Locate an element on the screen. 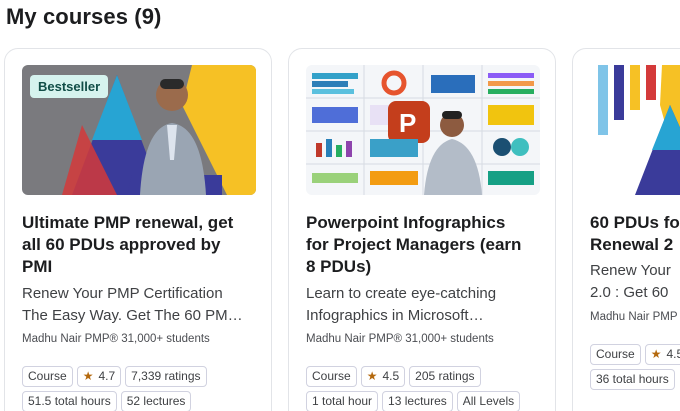 The image size is (680, 411). course-title-line: for Project Managers (earn is located at coordinates (414, 244).